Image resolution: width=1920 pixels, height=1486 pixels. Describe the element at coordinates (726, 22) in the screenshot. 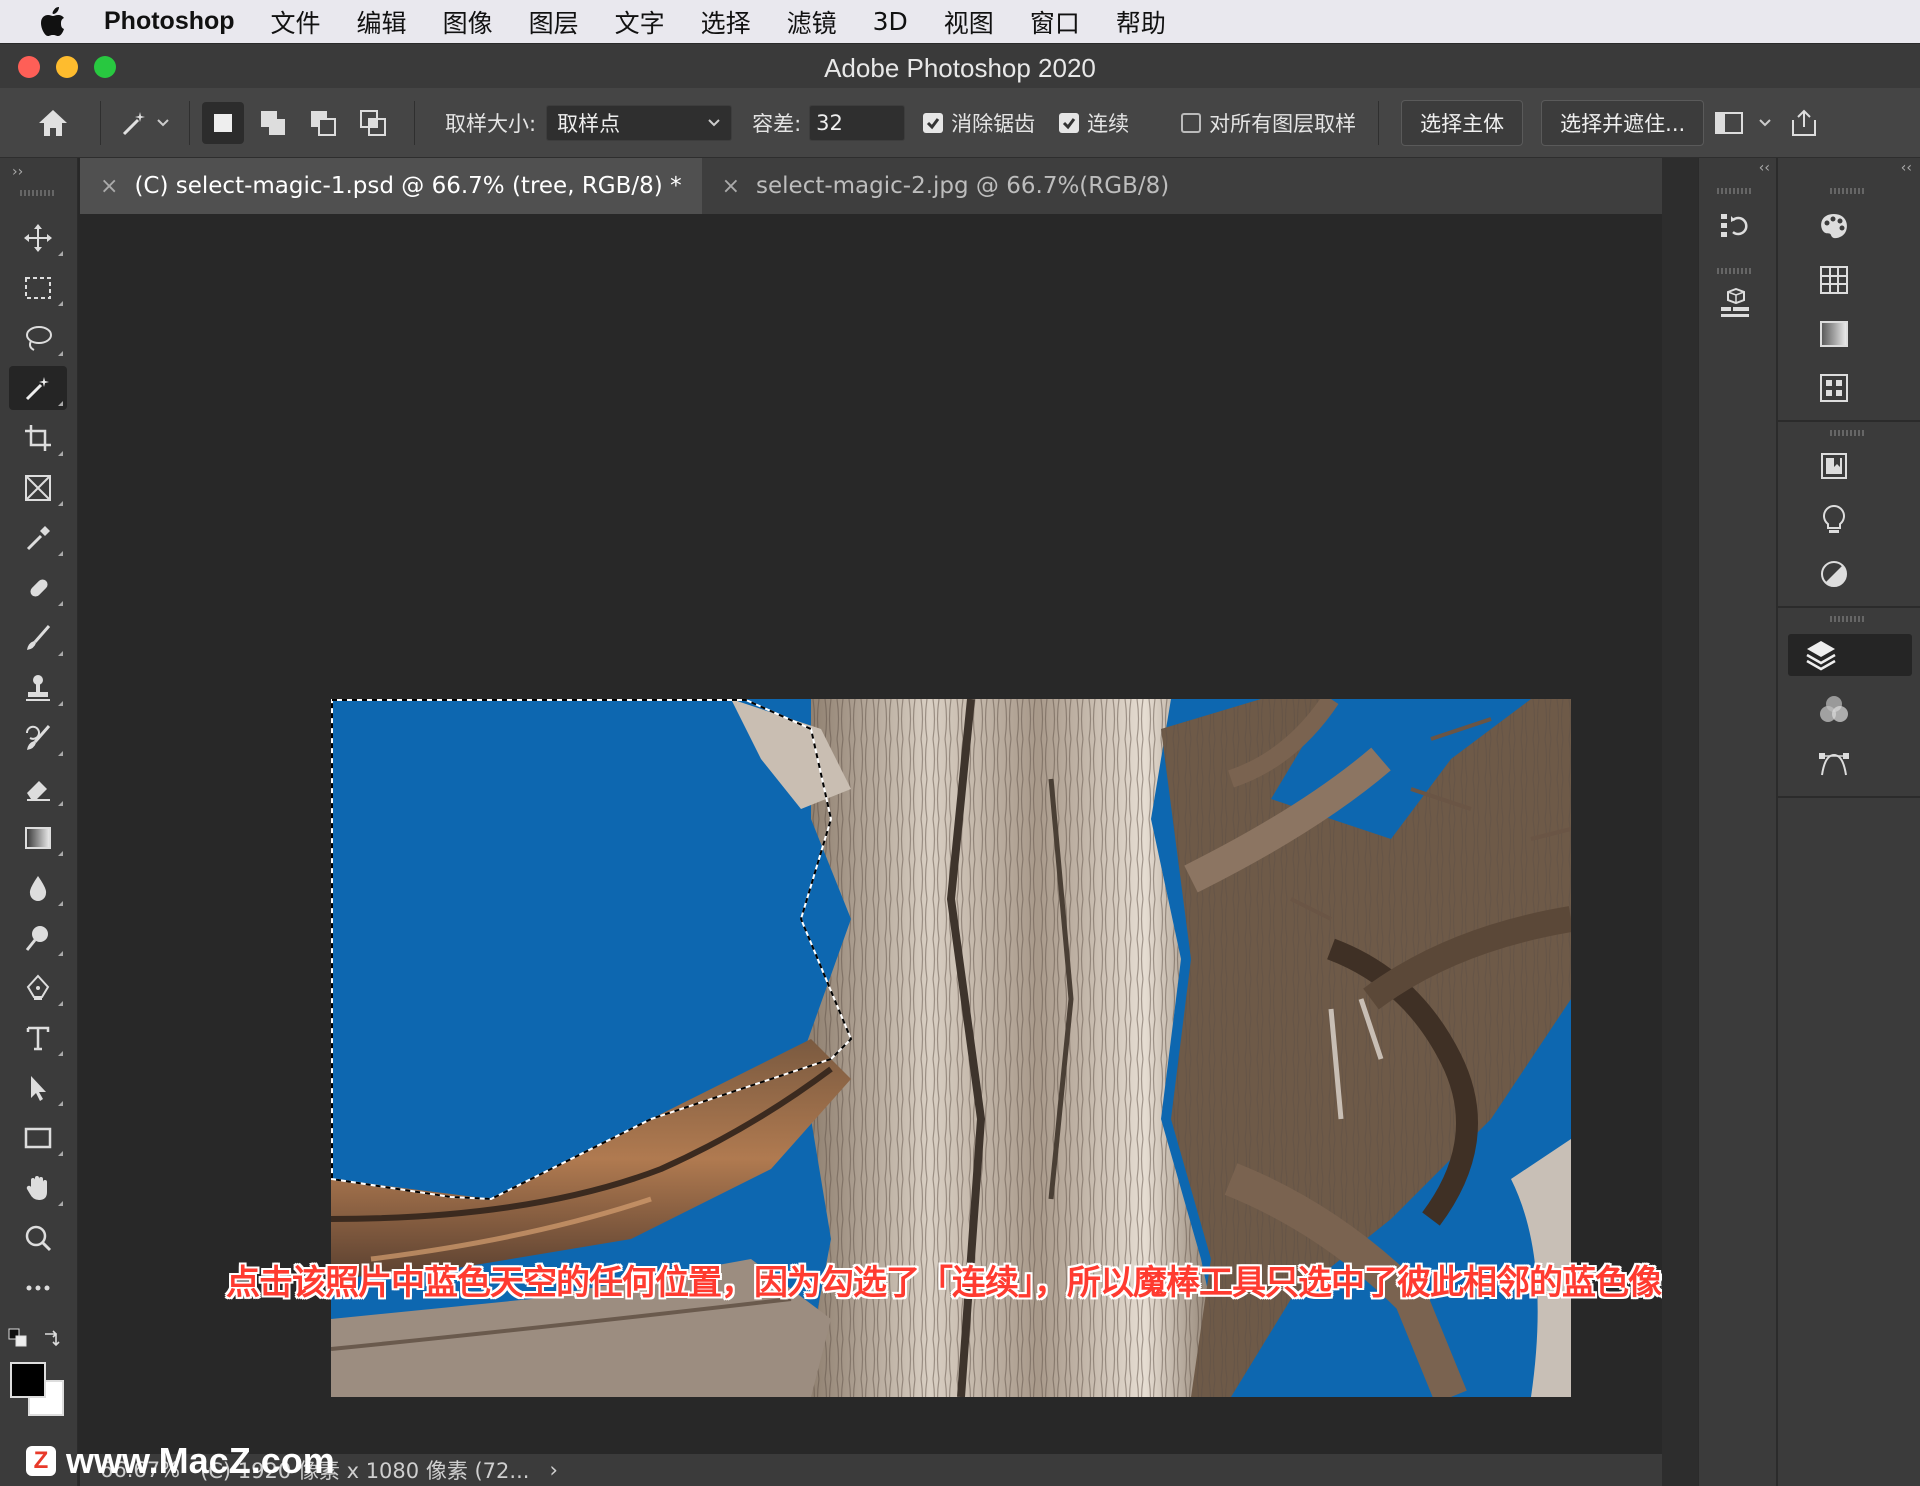

I see `menu-select: 选择` at that location.